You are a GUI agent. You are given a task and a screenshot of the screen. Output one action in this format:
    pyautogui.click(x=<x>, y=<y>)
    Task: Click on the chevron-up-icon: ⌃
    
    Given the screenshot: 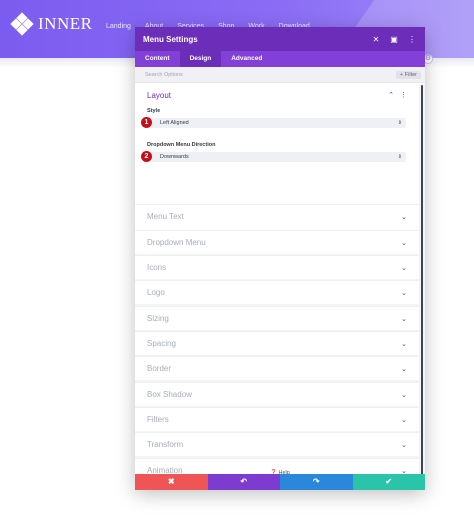 What is the action you would take?
    pyautogui.click(x=391, y=95)
    